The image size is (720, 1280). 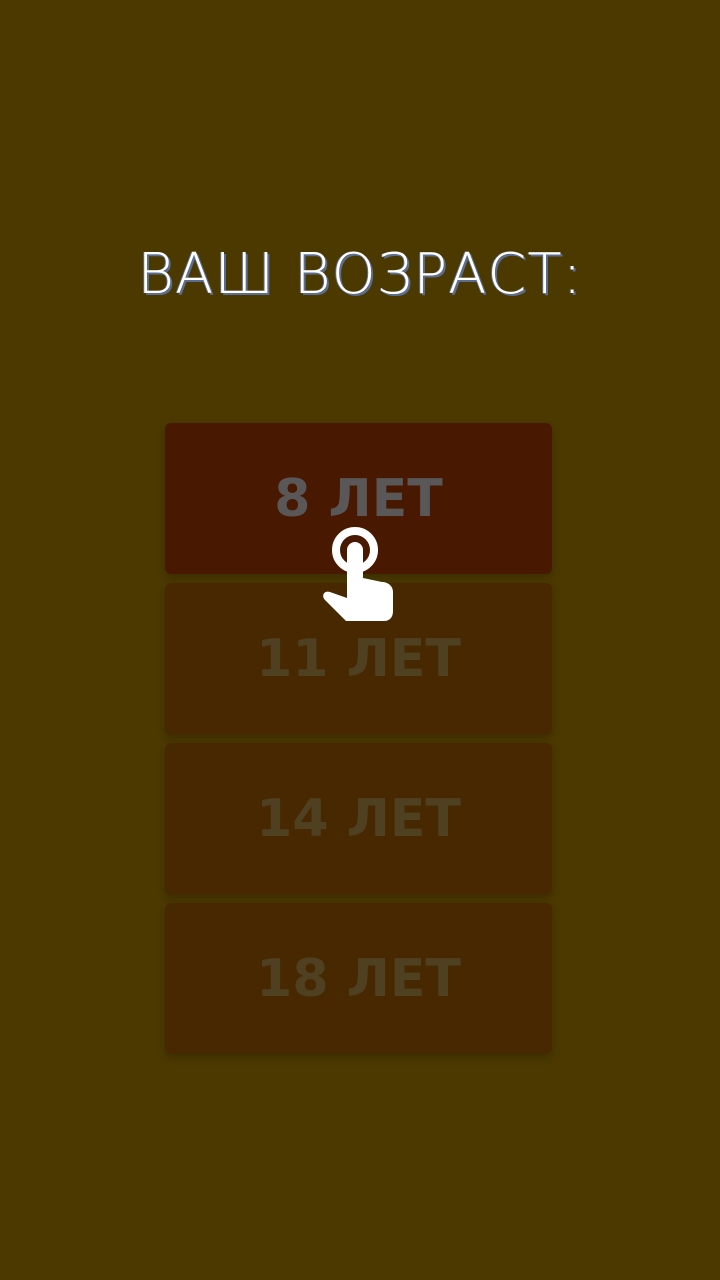 What do you see at coordinates (360, 274) in the screenshot?
I see `page-title: ВАШ ВОЗРАСТ:` at bounding box center [360, 274].